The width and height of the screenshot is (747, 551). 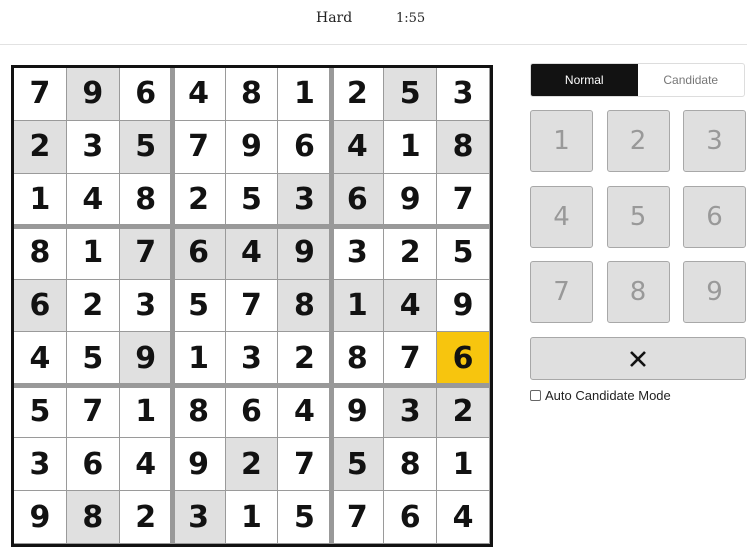 What do you see at coordinates (463, 253) in the screenshot?
I see `cell-r4c9: 5` at bounding box center [463, 253].